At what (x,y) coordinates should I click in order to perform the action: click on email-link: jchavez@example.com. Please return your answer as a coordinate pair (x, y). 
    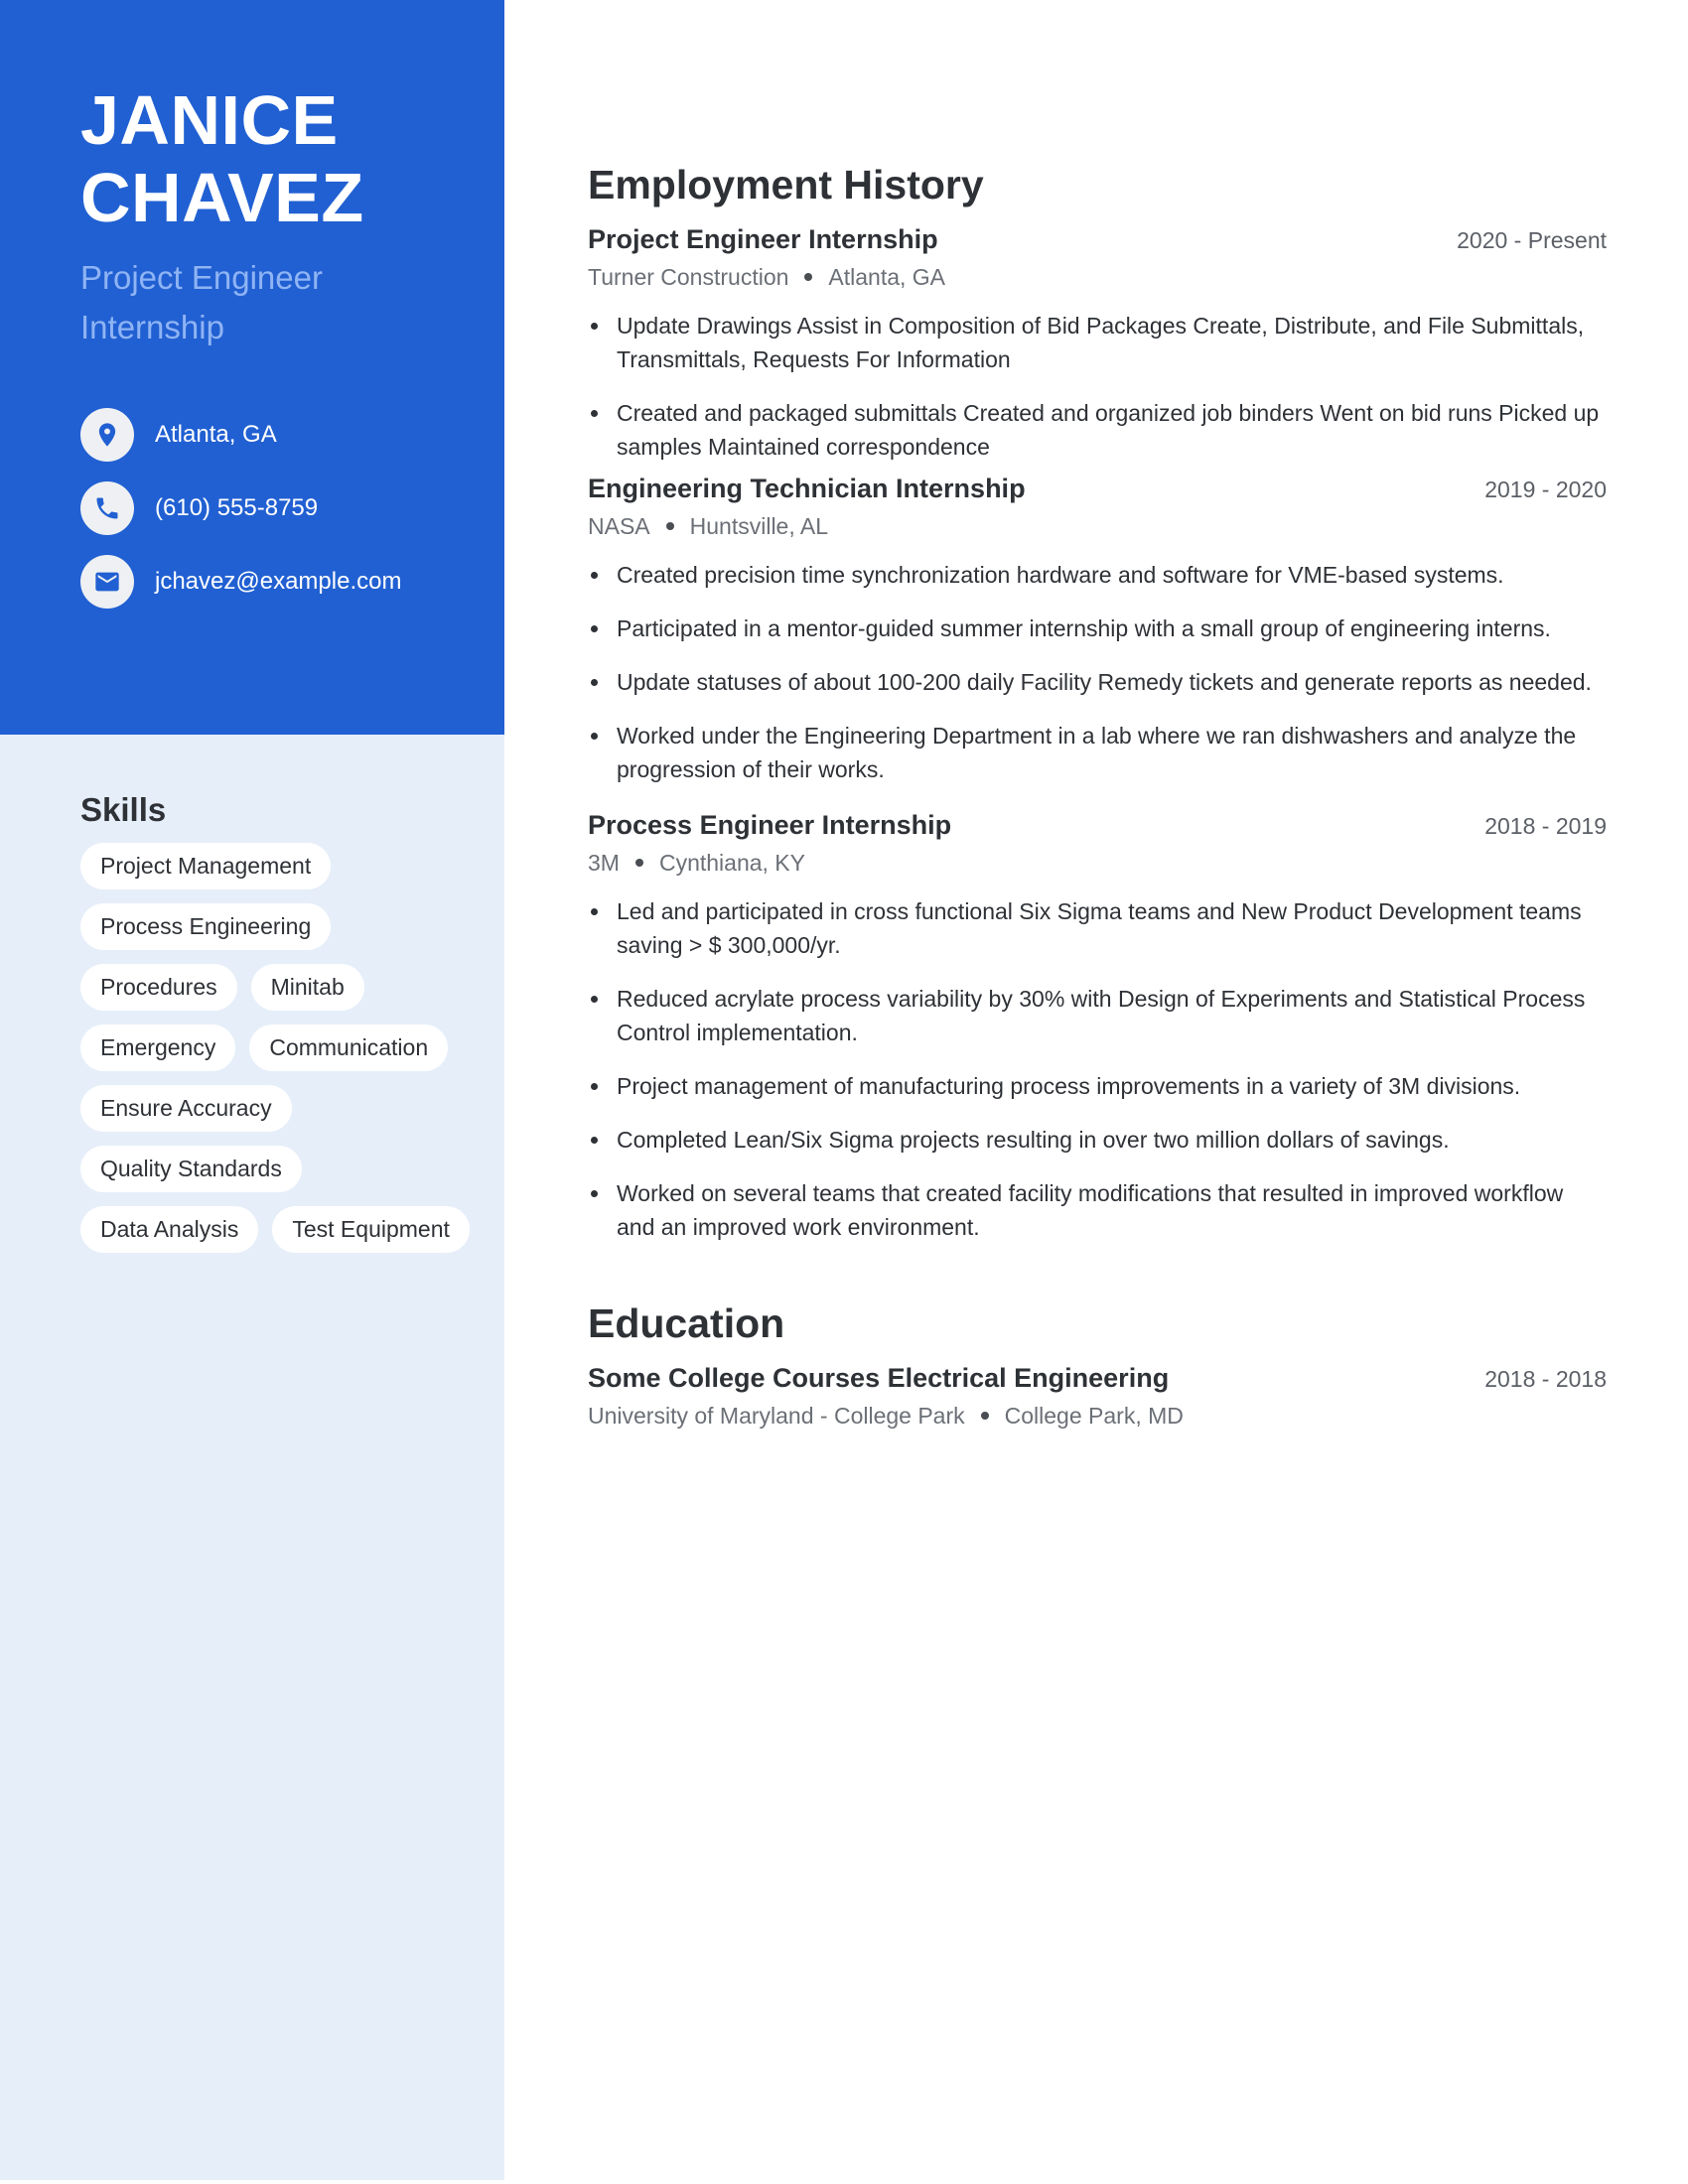
    Looking at the image, I should click on (278, 582).